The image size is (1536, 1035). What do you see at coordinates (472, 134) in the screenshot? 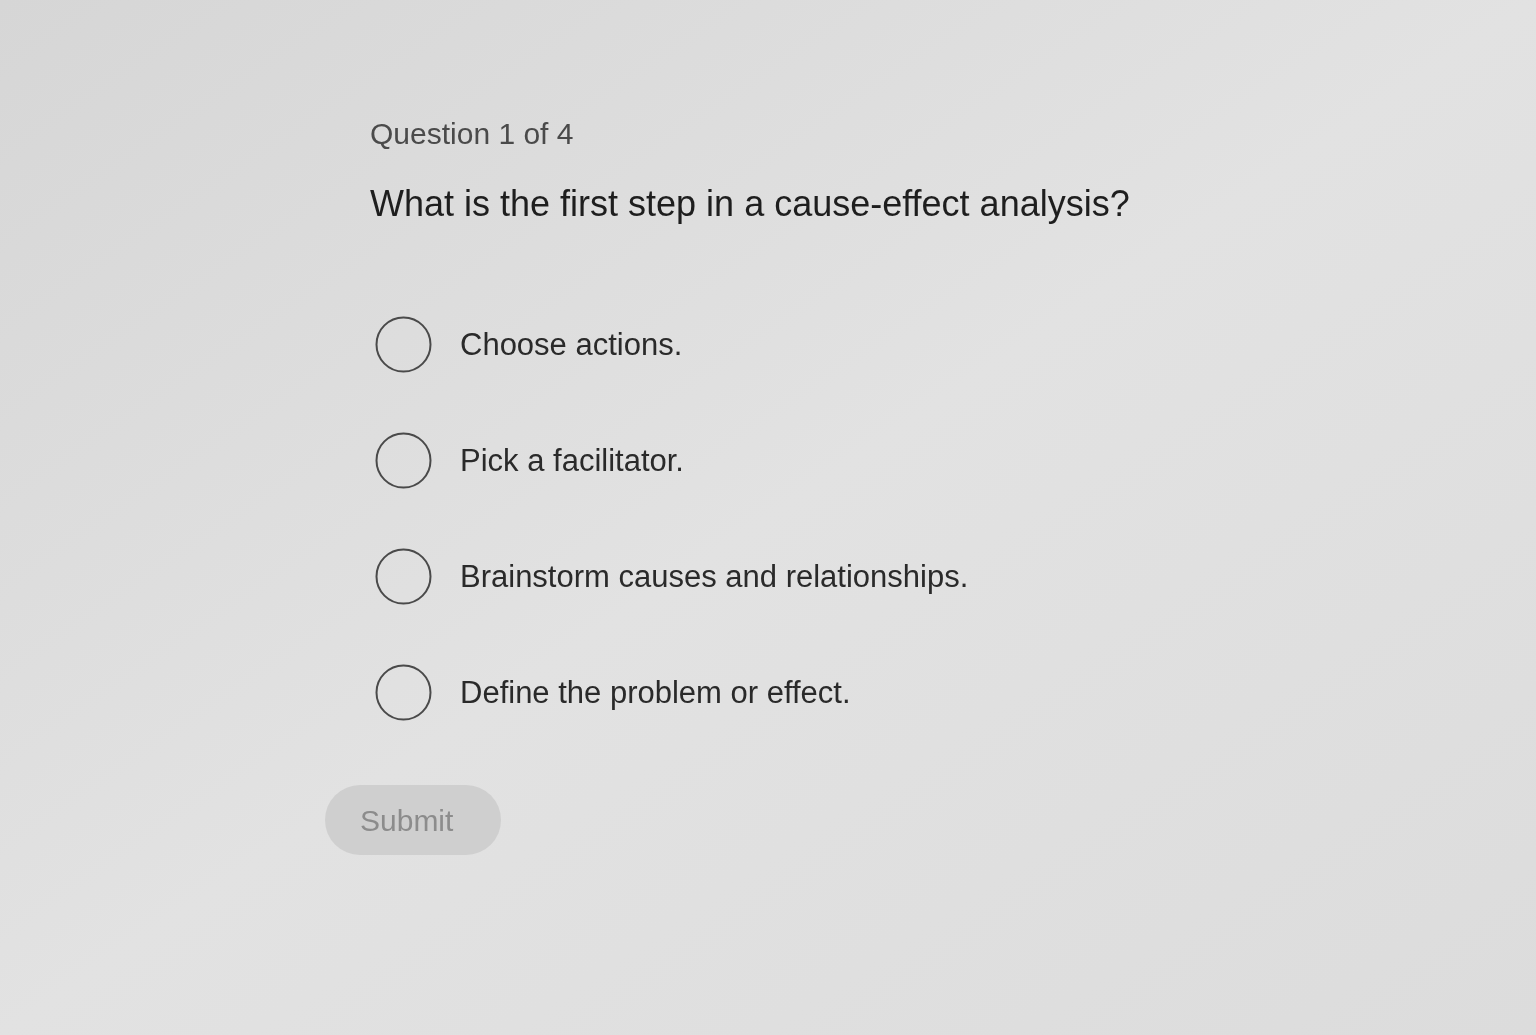
I see `question-counter: Question 1 of 4` at bounding box center [472, 134].